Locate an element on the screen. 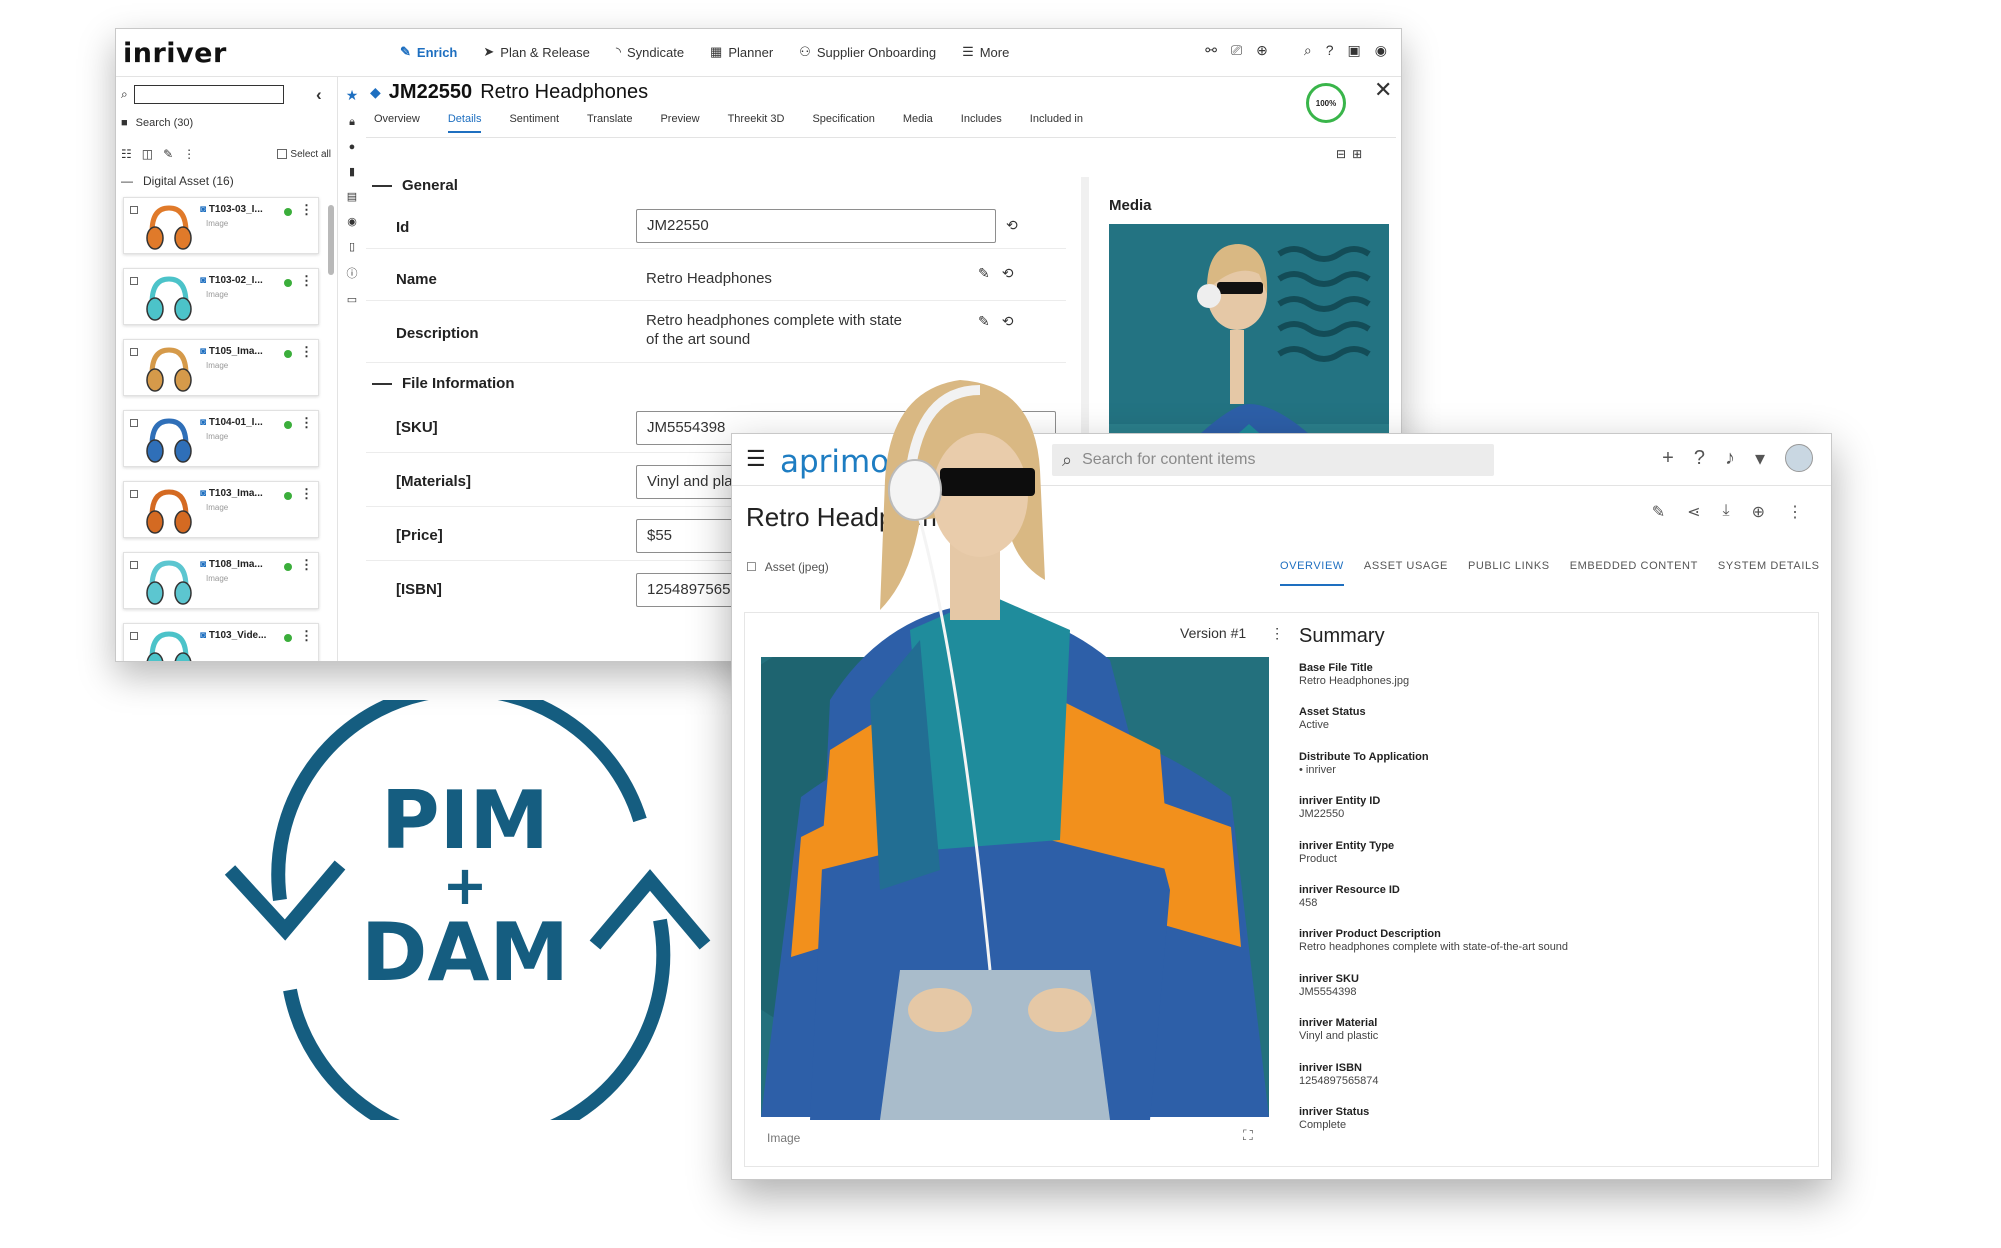 Image resolution: width=2001 pixels, height=1248 pixels. search-icon: ⌕ is located at coordinates (1308, 50).